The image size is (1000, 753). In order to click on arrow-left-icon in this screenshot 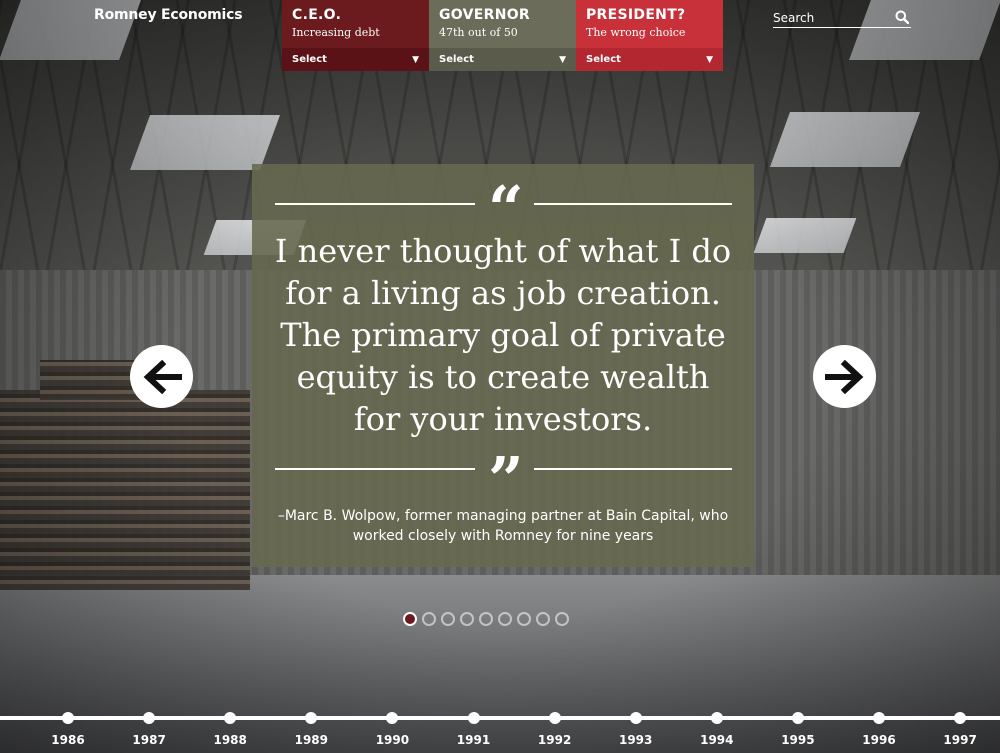, I will do `click(162, 376)`.